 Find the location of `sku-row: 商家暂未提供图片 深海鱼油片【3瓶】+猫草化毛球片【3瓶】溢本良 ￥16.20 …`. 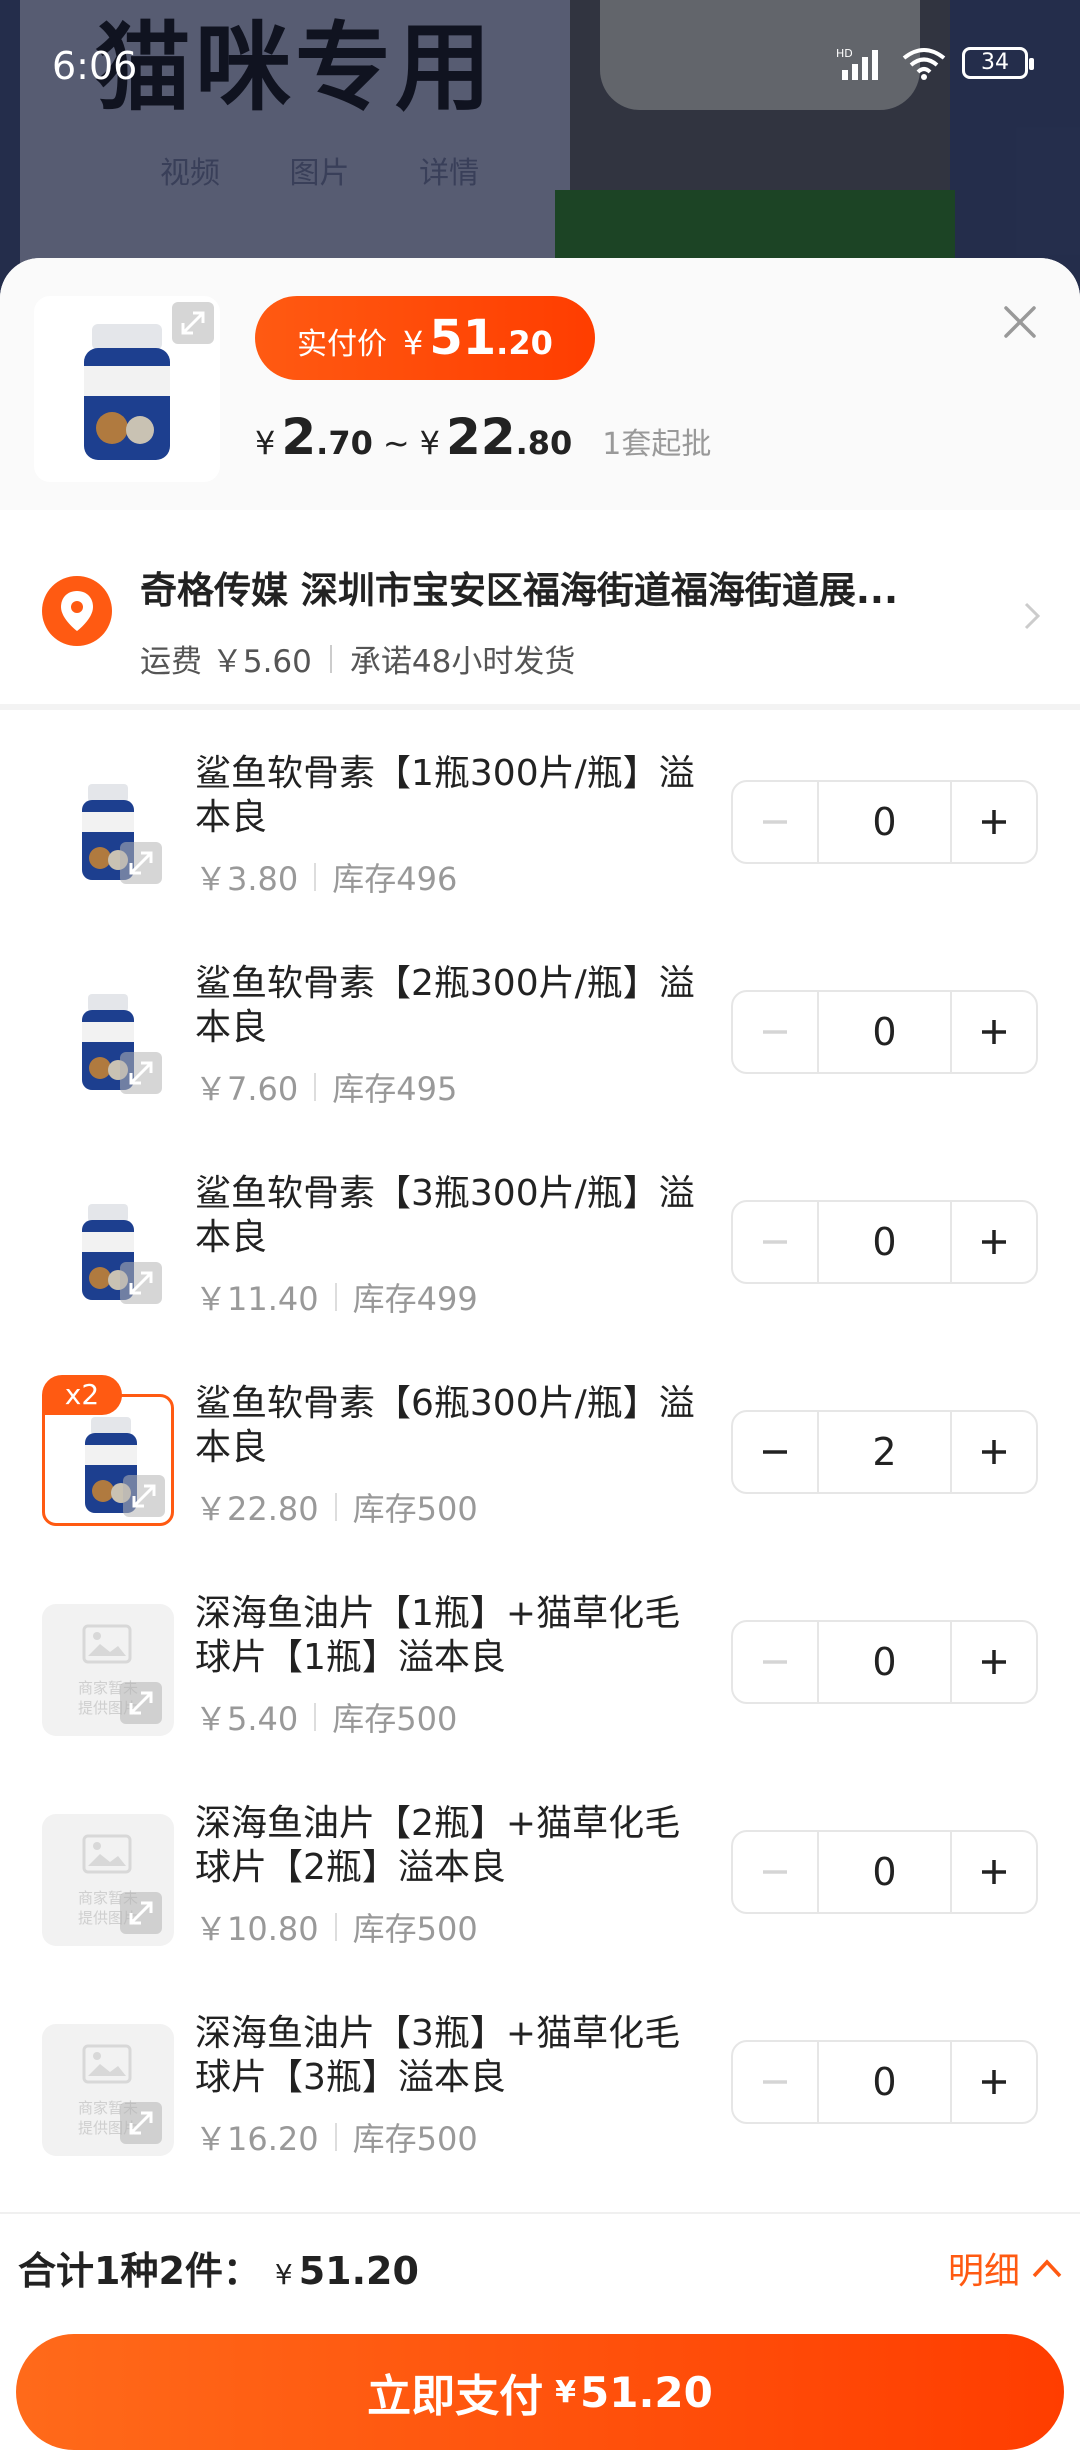

sku-row: 商家暂未提供图片 深海鱼油片【3瓶】+猫草化毛球片【3瓶】溢本良 ￥16.20 … is located at coordinates (540, 2081).